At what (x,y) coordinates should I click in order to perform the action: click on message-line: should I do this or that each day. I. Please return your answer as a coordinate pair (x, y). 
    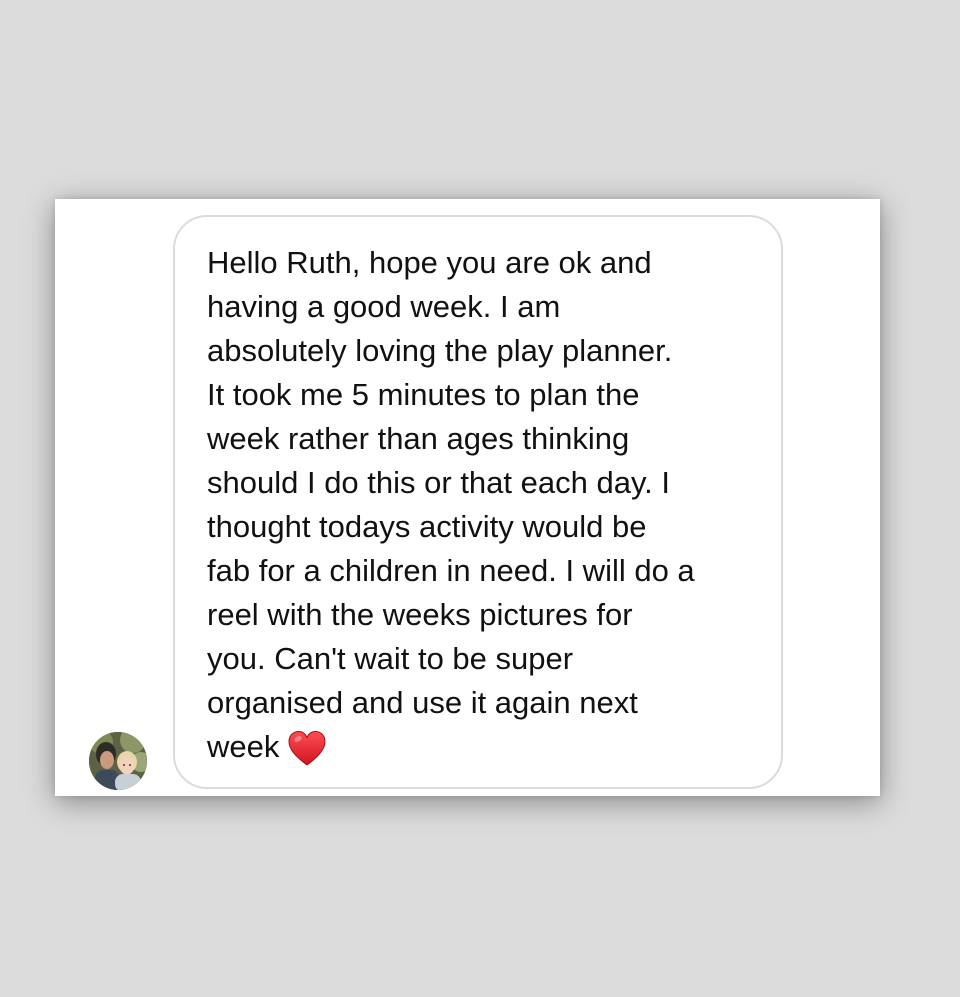
    Looking at the image, I should click on (438, 482).